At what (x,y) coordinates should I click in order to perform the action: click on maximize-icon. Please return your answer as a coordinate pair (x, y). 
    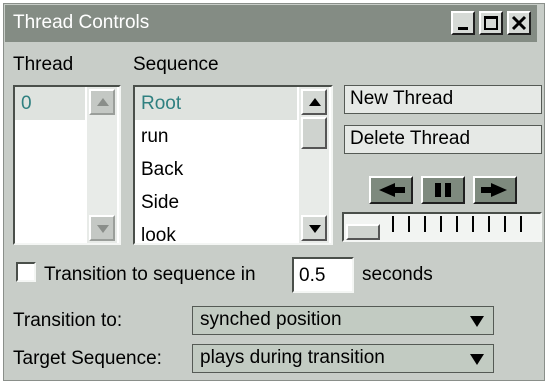
    Looking at the image, I should click on (491, 23).